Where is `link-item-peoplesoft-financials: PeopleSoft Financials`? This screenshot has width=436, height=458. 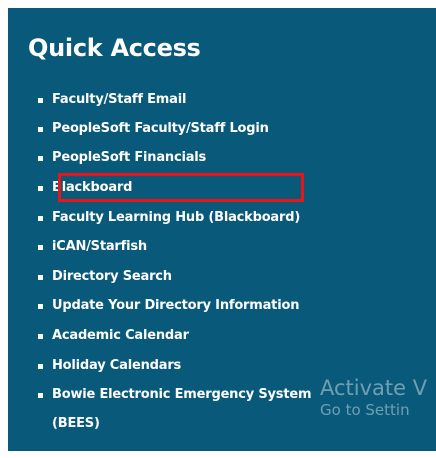
link-item-peoplesoft-financials: PeopleSoft Financials is located at coordinates (122, 158).